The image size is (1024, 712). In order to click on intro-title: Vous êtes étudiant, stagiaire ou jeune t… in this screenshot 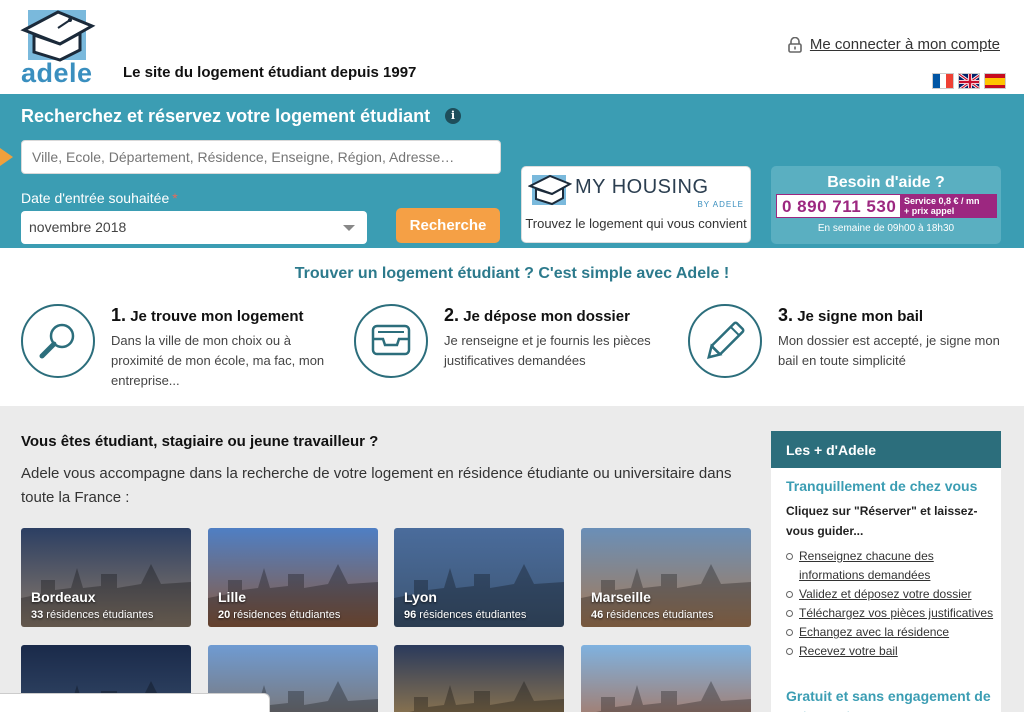, I will do `click(200, 441)`.